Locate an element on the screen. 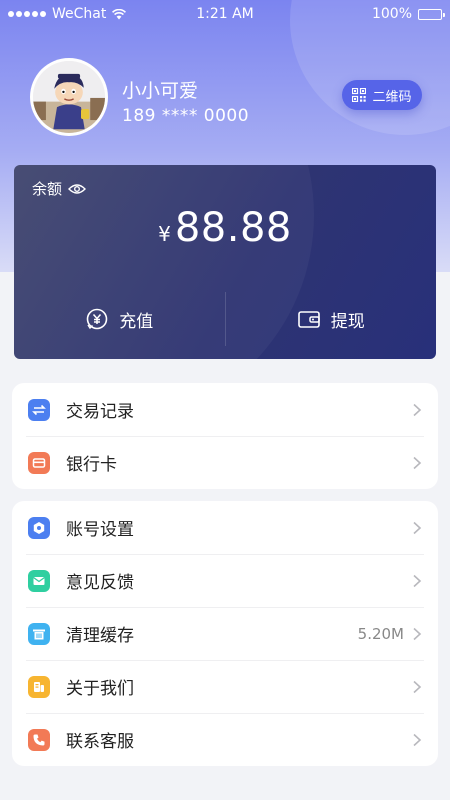 The image size is (450, 800). user-phone: 189 **** 0000 is located at coordinates (186, 116).